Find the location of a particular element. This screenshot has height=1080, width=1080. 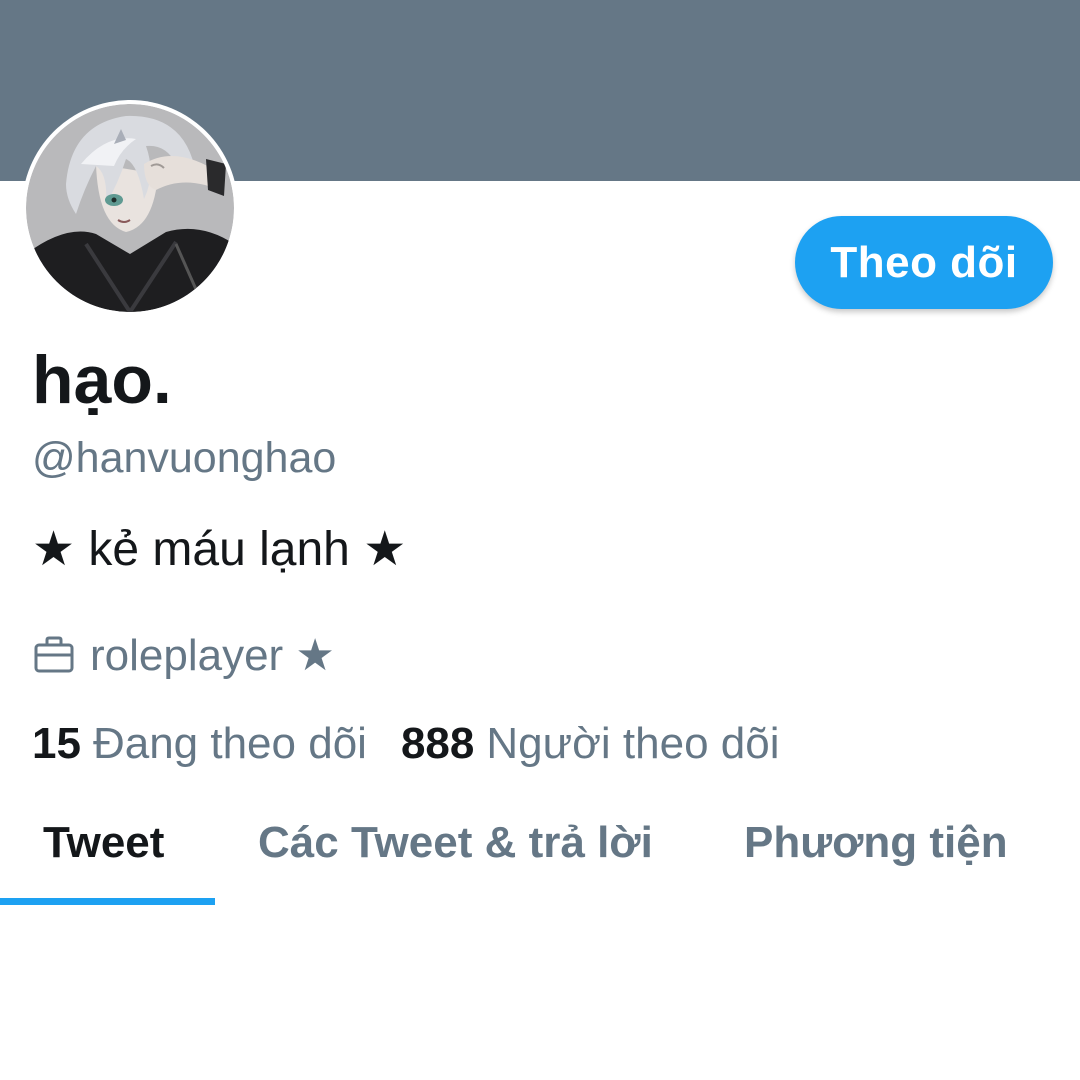

anime-character-avatar-icon is located at coordinates (130, 208).